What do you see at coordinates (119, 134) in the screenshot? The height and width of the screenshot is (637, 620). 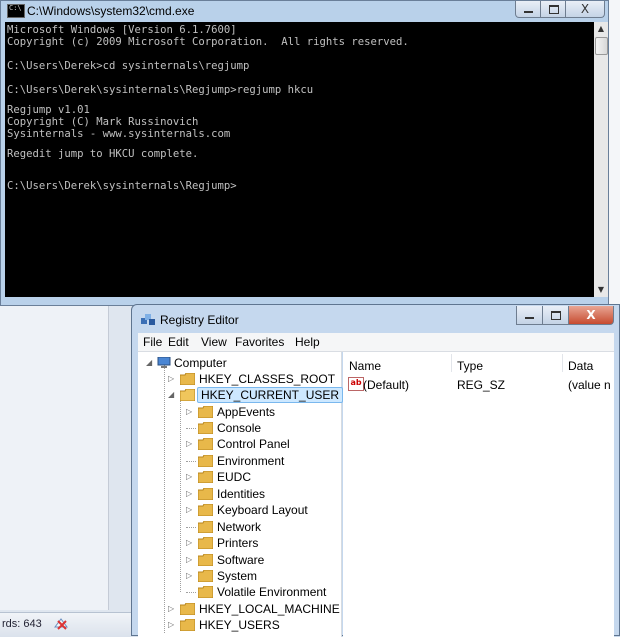 I see `console-line: Sysinternals - www.sysinternals.com` at bounding box center [119, 134].